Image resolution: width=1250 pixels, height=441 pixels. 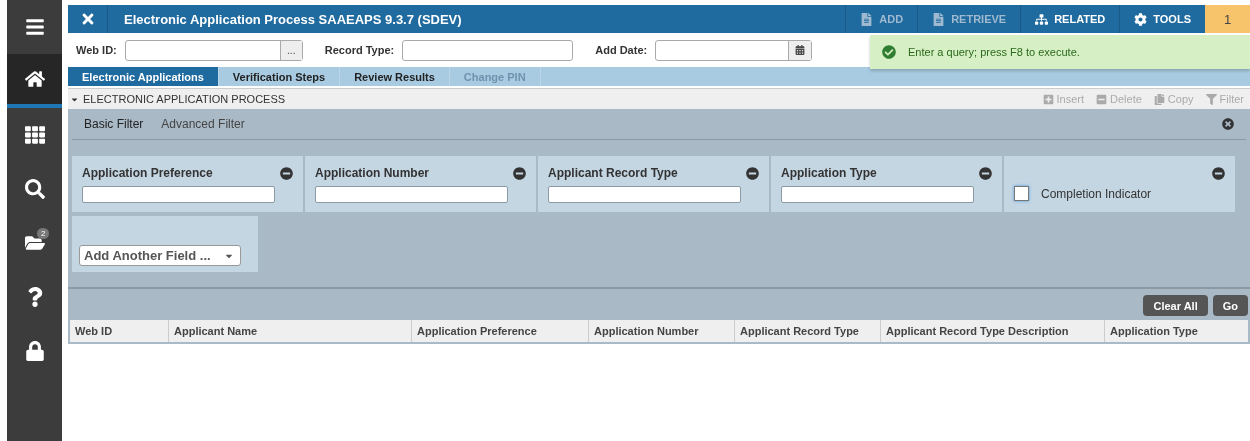 I want to click on field-label: Record Type:, so click(x=359, y=50).